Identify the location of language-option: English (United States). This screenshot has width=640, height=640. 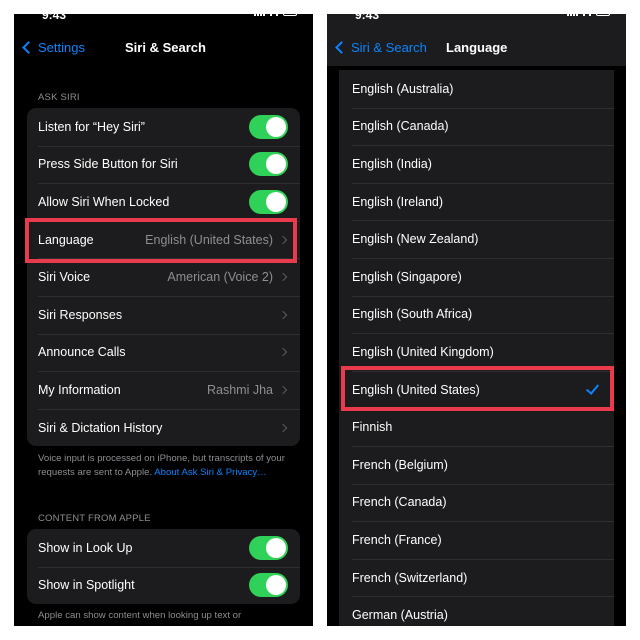
(476, 389).